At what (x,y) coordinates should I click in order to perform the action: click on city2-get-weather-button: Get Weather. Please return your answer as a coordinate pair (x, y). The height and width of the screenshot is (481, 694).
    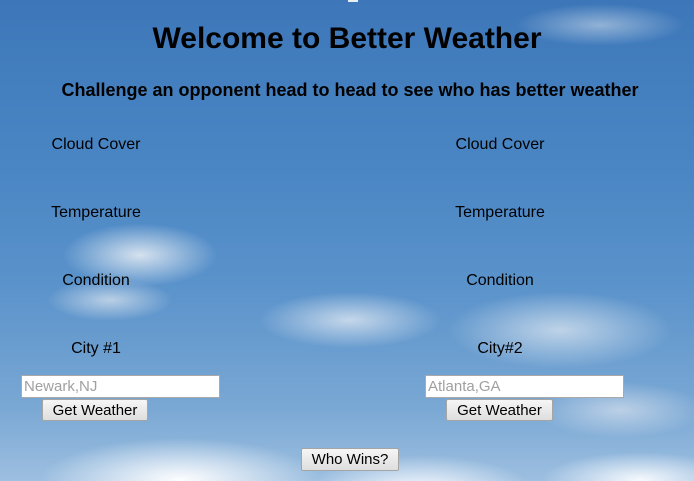
    Looking at the image, I should click on (499, 410).